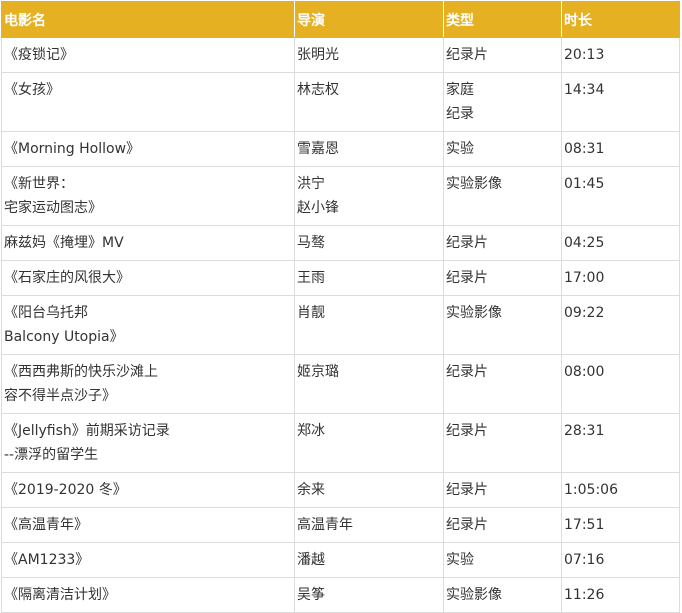  I want to click on cell-duration: 1:05:06, so click(620, 490).